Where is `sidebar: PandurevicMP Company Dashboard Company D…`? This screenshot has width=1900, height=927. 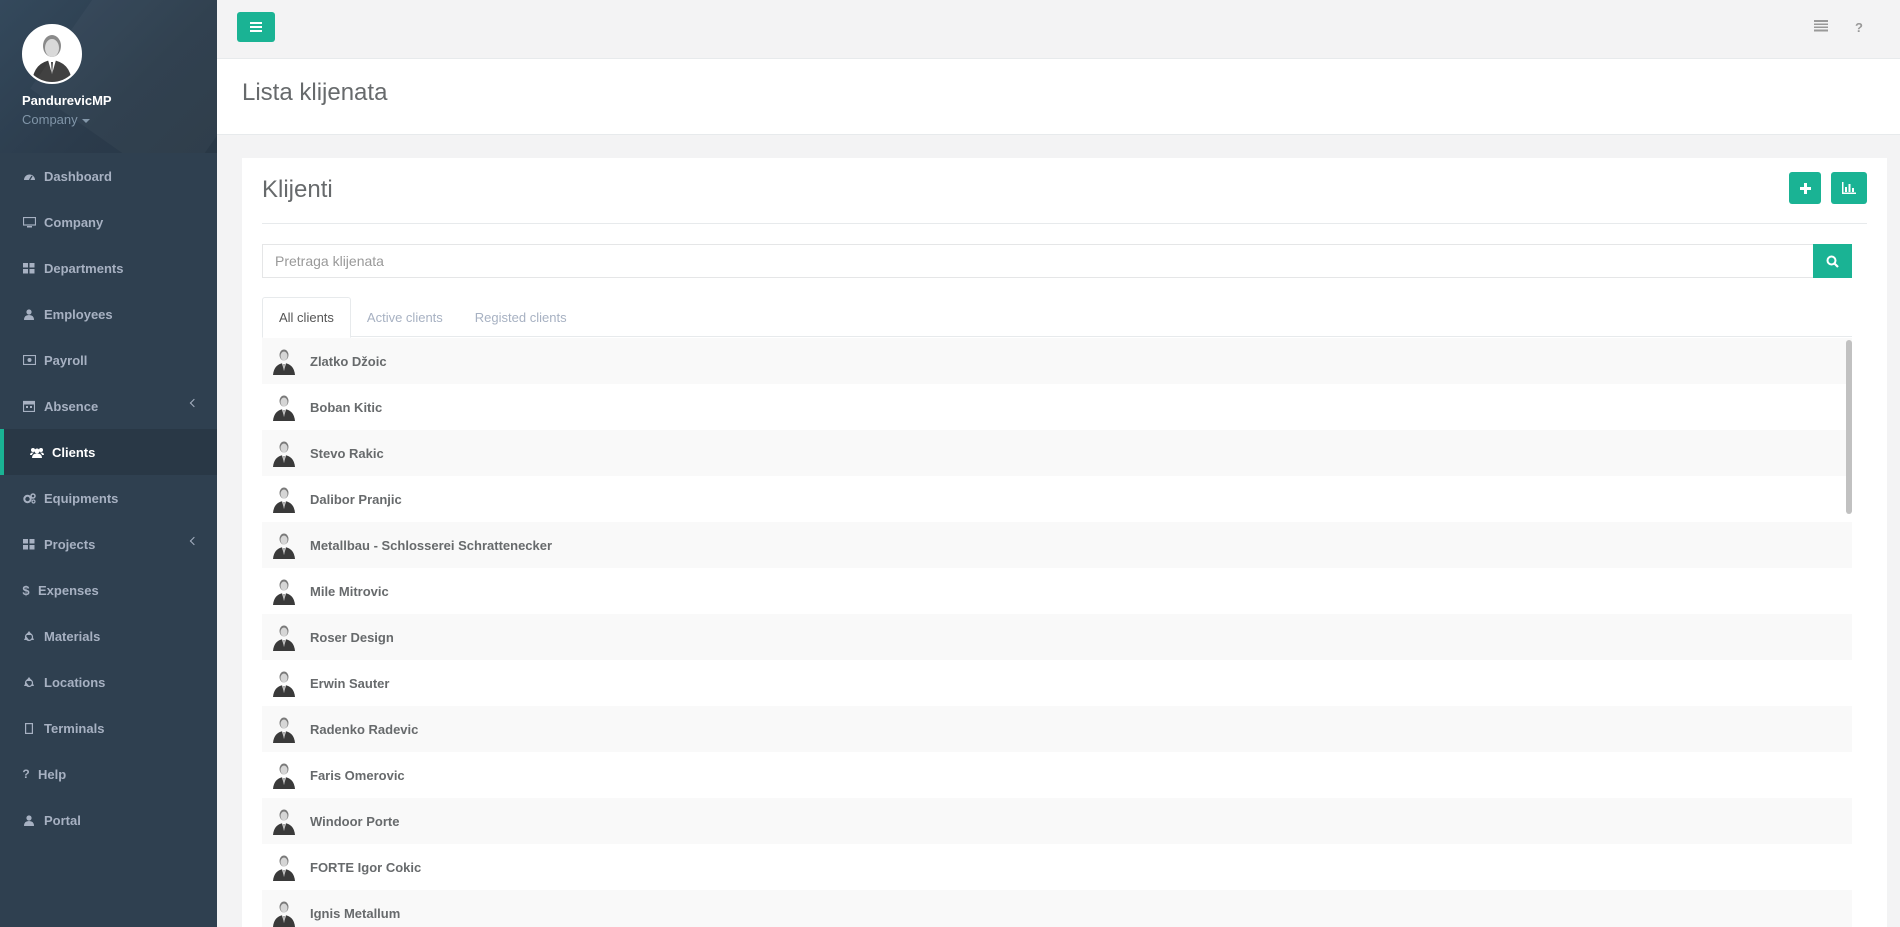 sidebar: PandurevicMP Company Dashboard Company D… is located at coordinates (108, 463).